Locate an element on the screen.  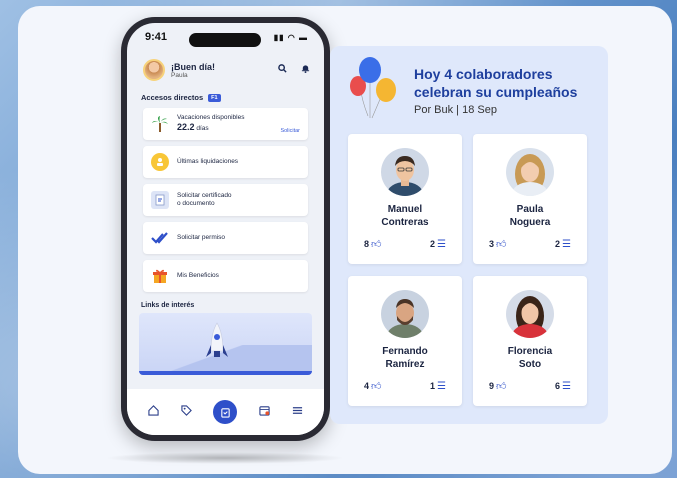
user-name: Paula is located at coordinates (179, 75).